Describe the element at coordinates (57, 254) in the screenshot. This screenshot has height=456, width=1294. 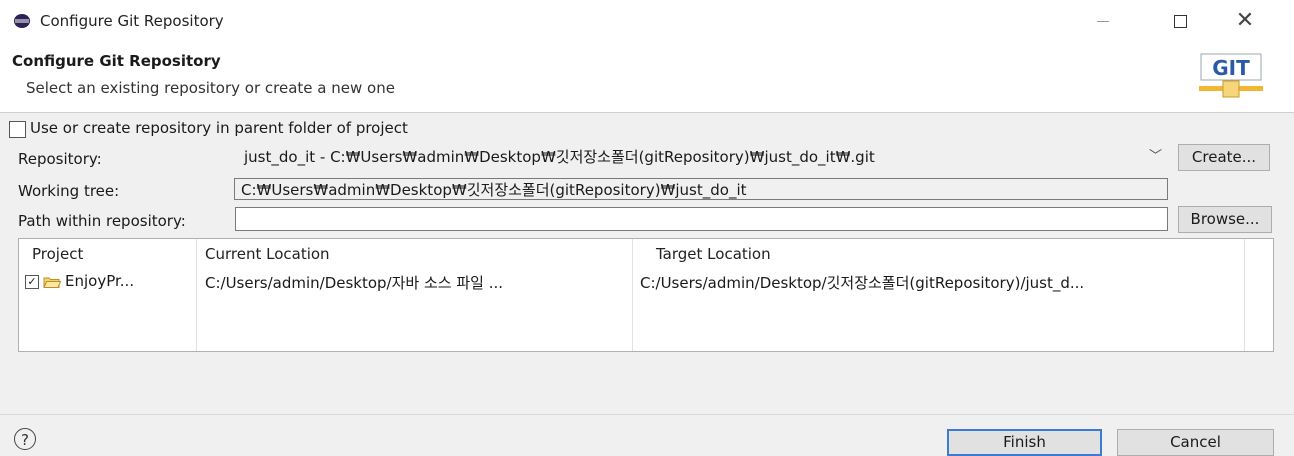
I see `column-header-project: Project` at that location.